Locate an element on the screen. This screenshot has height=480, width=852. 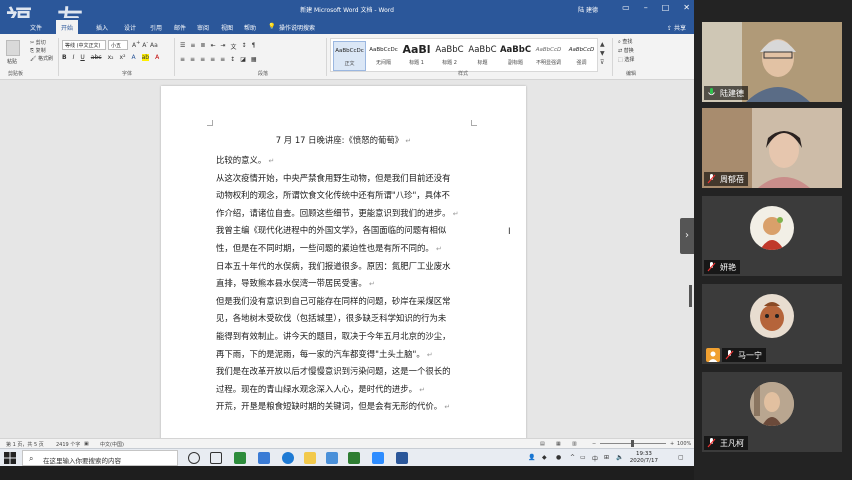
tab-home: 开始 is located at coordinates (67, 27).